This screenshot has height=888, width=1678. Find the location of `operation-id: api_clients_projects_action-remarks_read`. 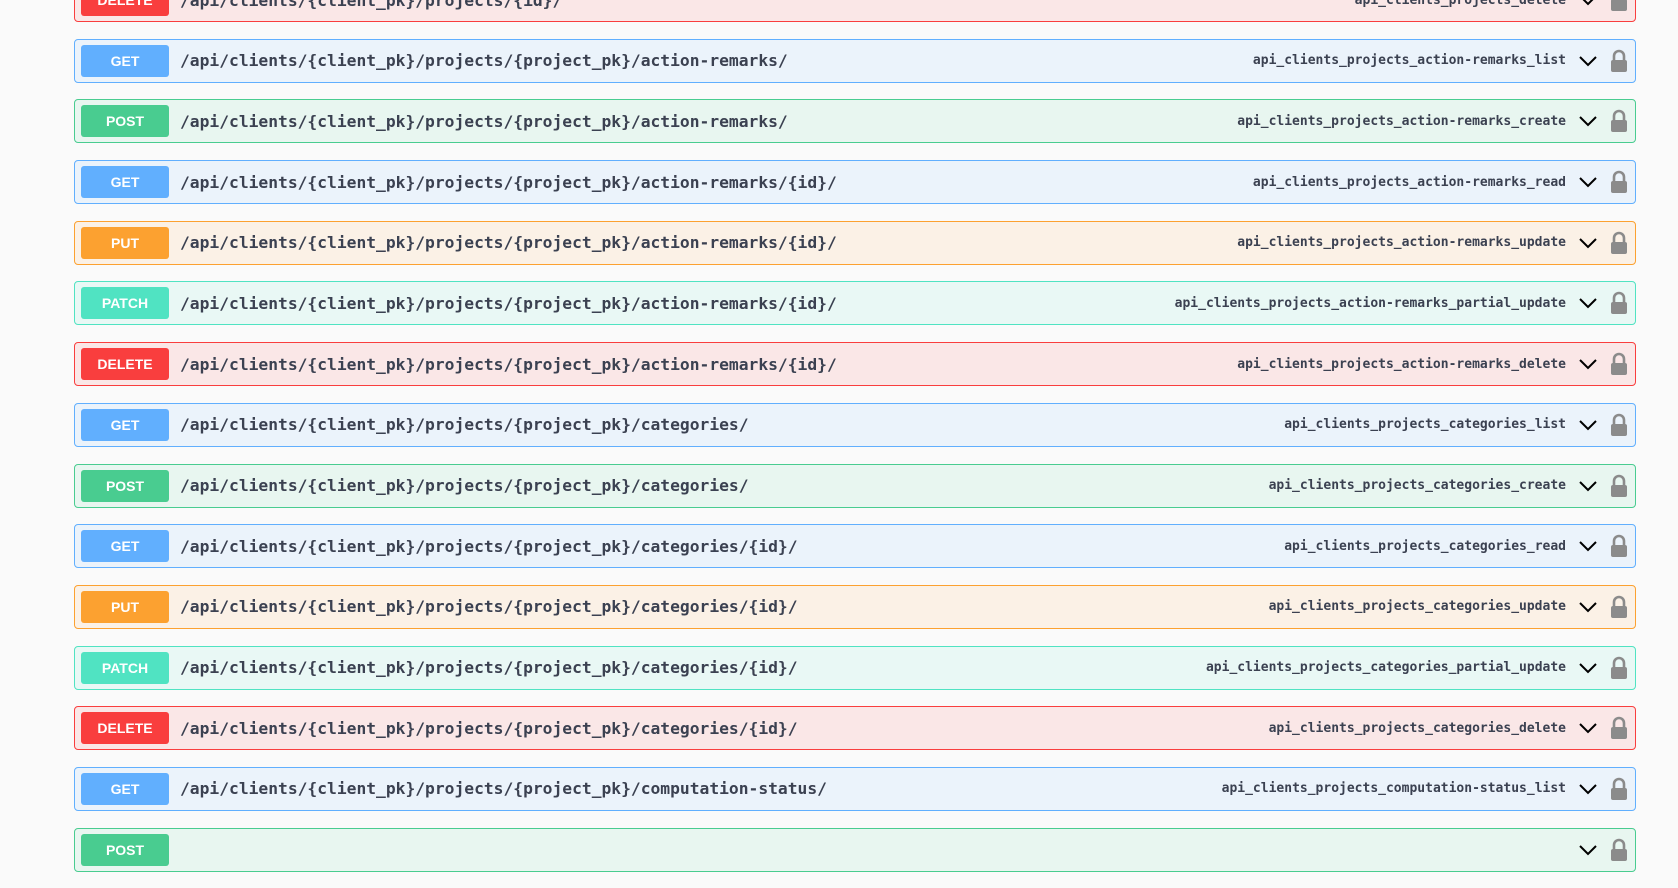

operation-id: api_clients_projects_action-remarks_read is located at coordinates (1409, 182).